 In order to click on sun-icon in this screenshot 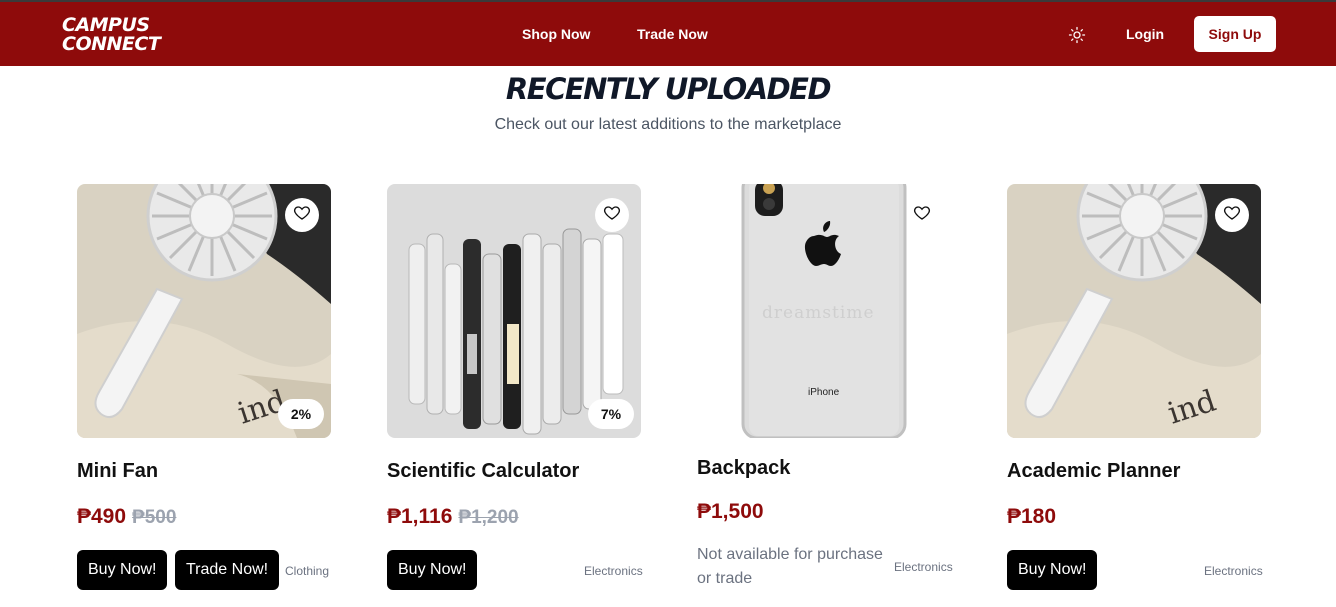, I will do `click(1077, 35)`.